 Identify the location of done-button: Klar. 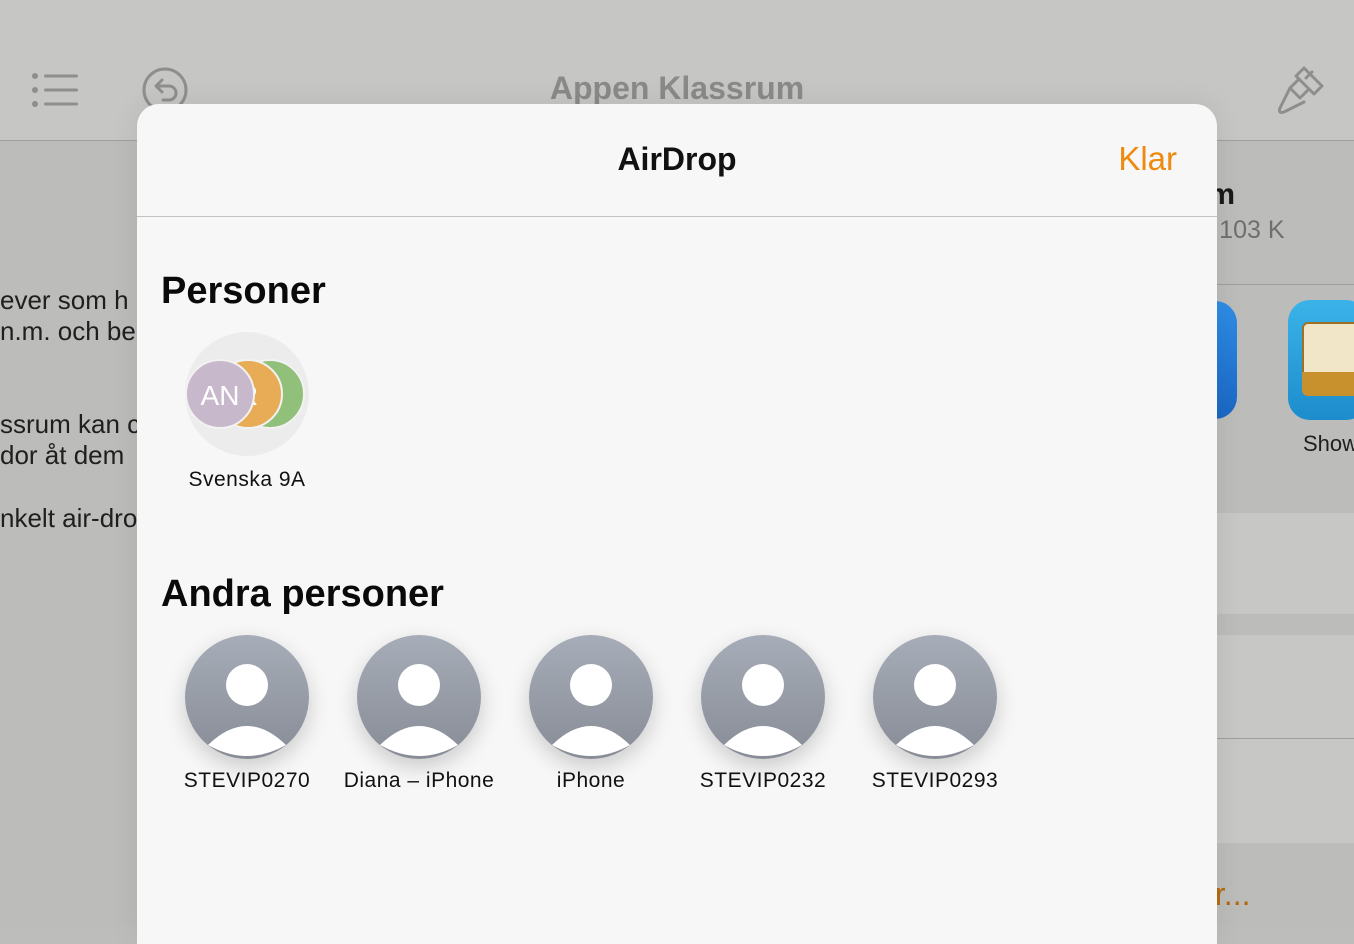
(1147, 159).